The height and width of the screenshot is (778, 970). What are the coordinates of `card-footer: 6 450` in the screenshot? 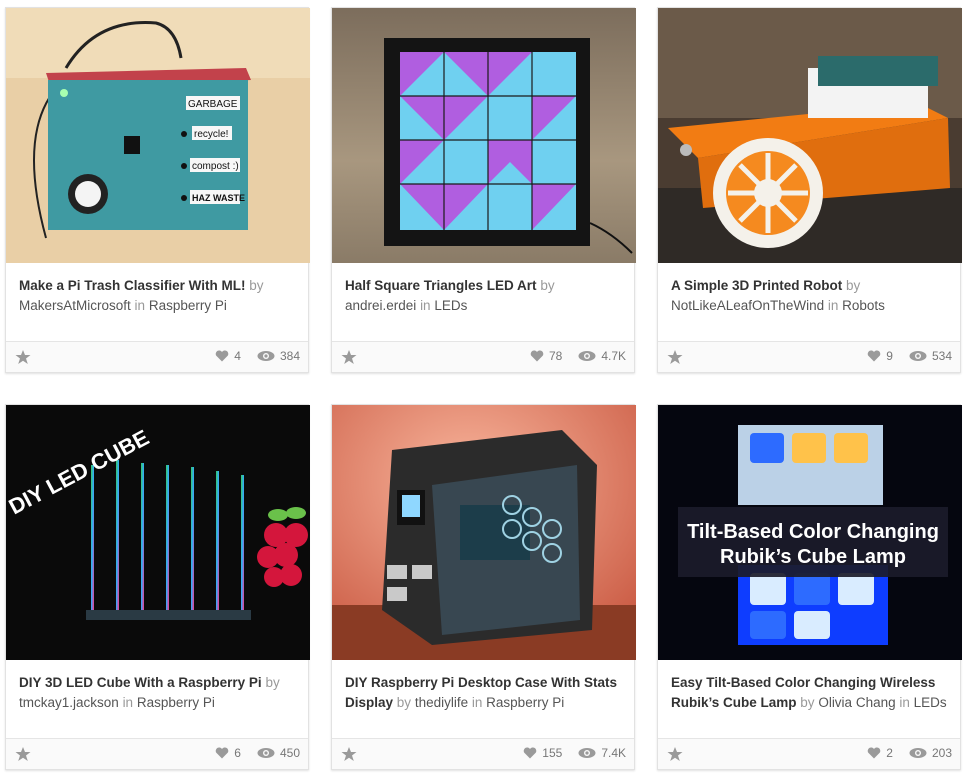 It's located at (157, 753).